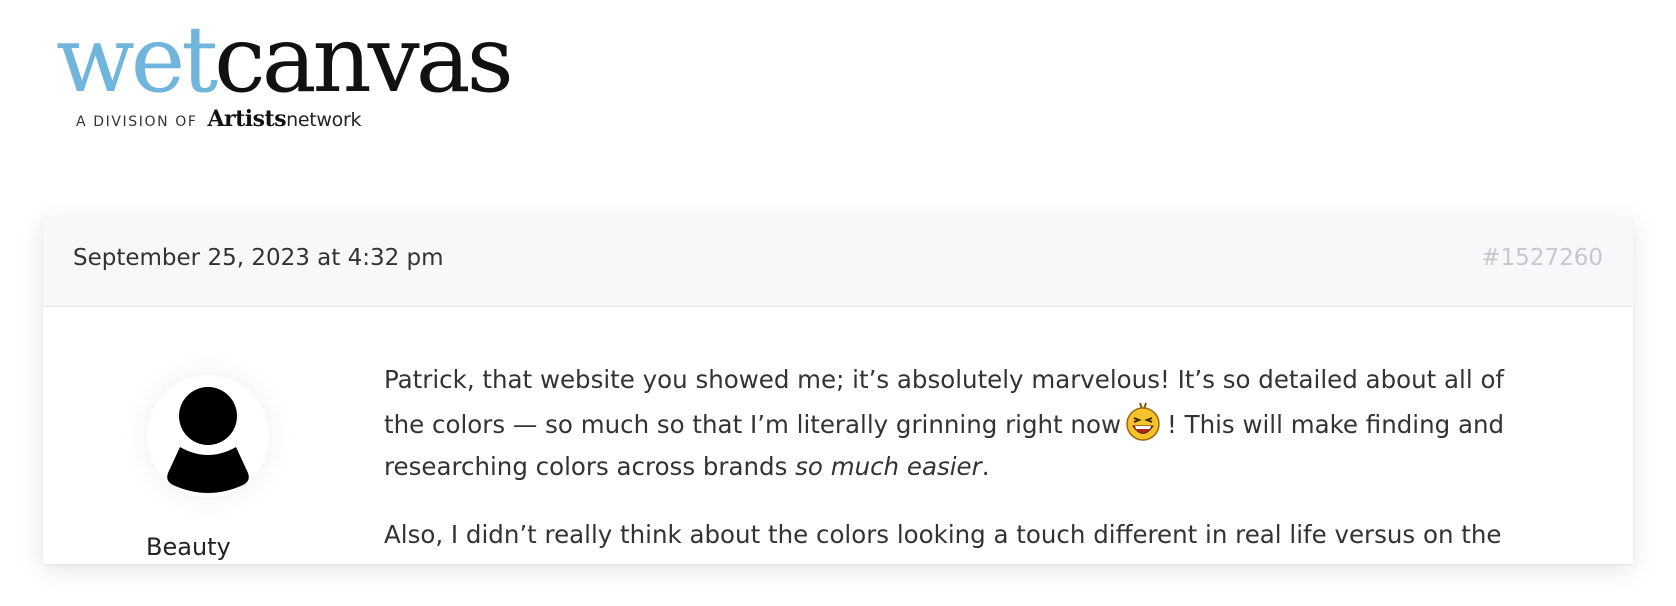 The width and height of the screenshot is (1676, 606). I want to click on laughing-emoji-icon, so click(1143, 421).